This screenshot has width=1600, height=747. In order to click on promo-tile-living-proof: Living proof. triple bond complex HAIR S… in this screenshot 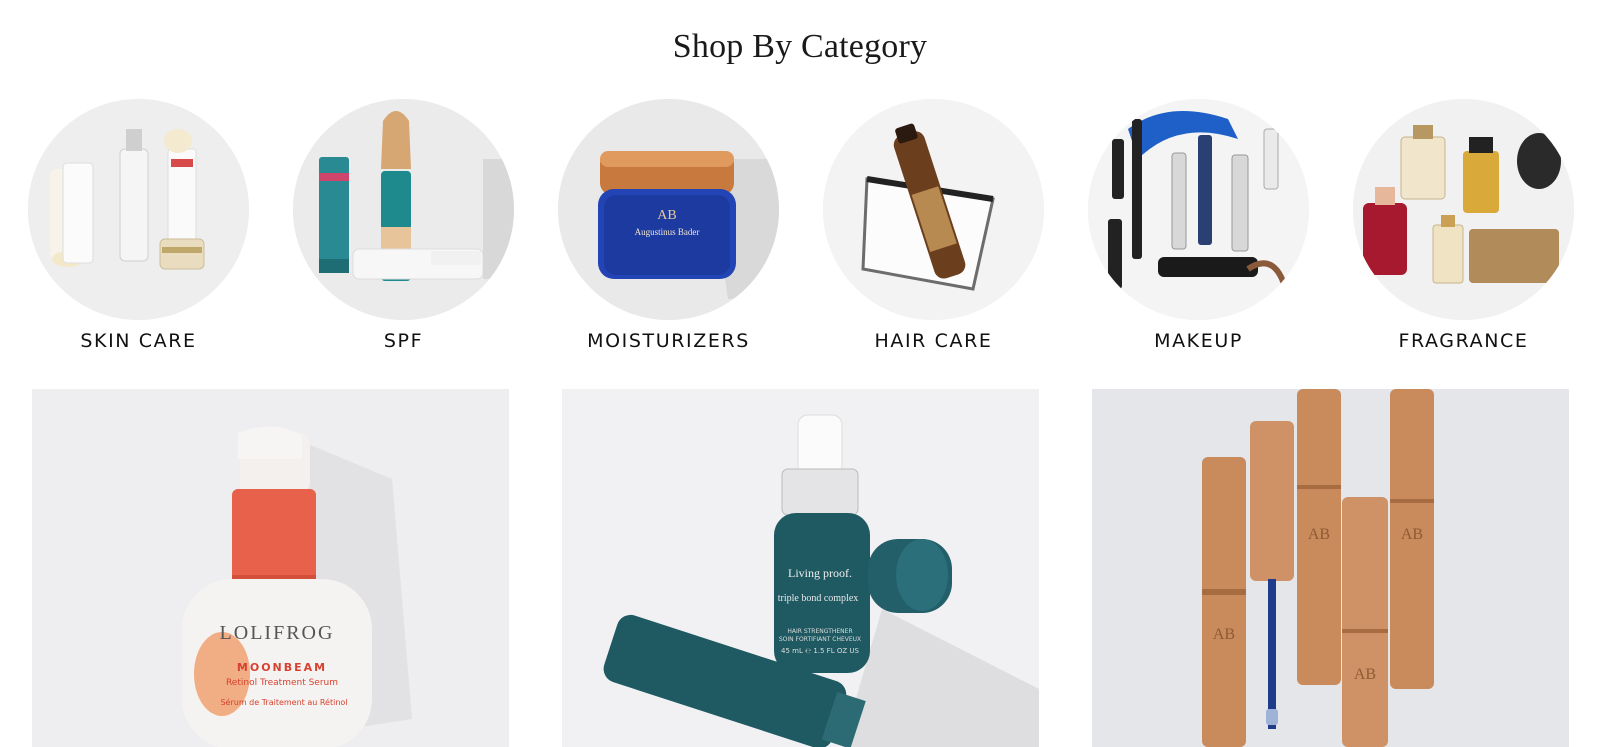, I will do `click(800, 568)`.